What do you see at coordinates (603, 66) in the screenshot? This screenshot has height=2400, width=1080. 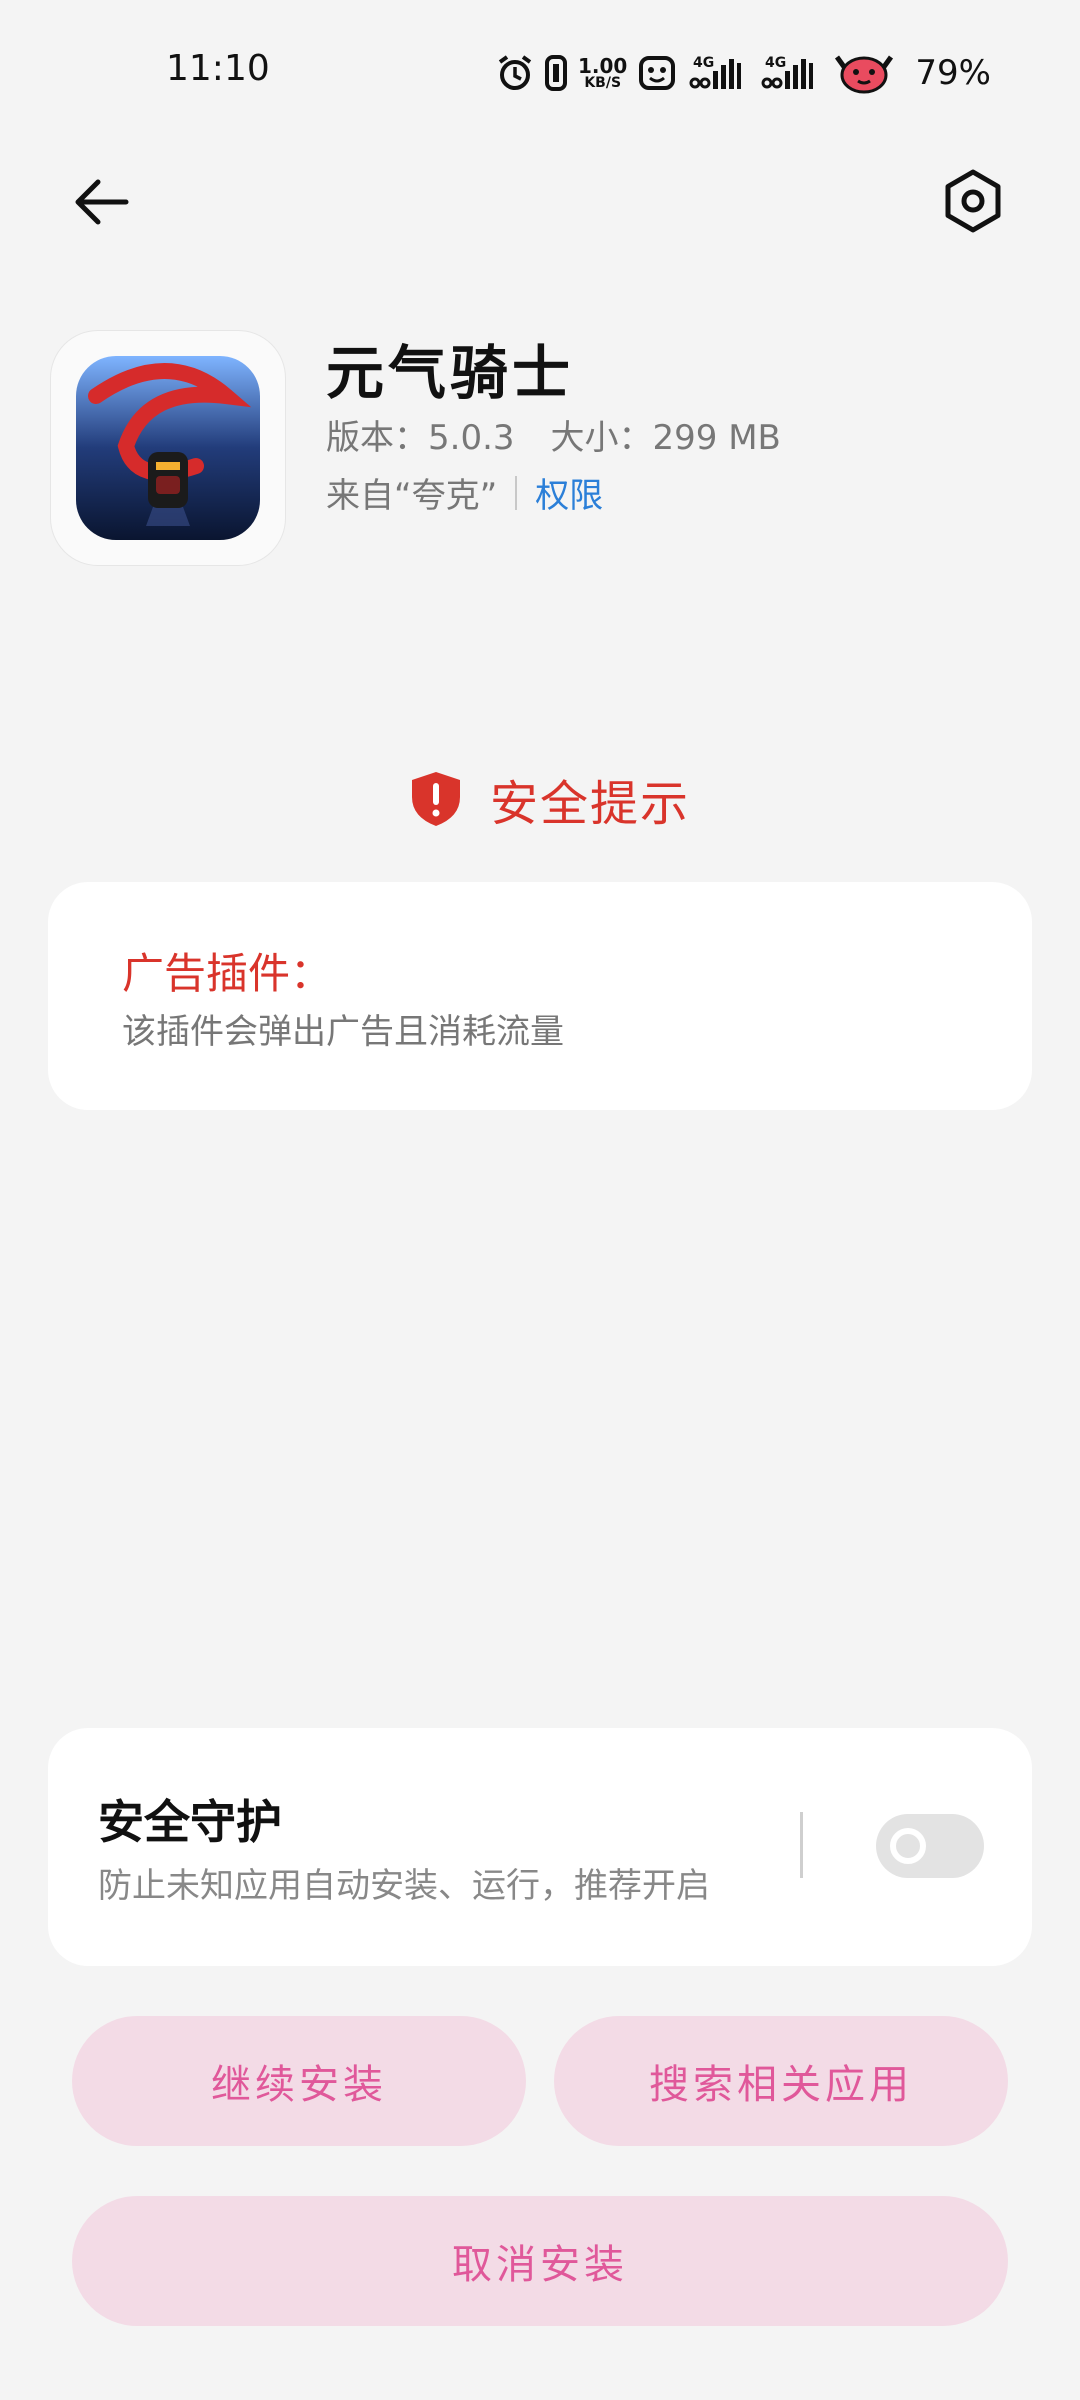 I see `net-speed-value: 1.00` at bounding box center [603, 66].